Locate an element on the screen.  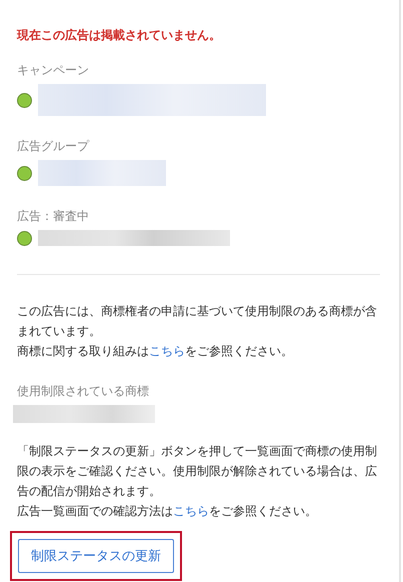
field-label: 広告グループ is located at coordinates (53, 146).